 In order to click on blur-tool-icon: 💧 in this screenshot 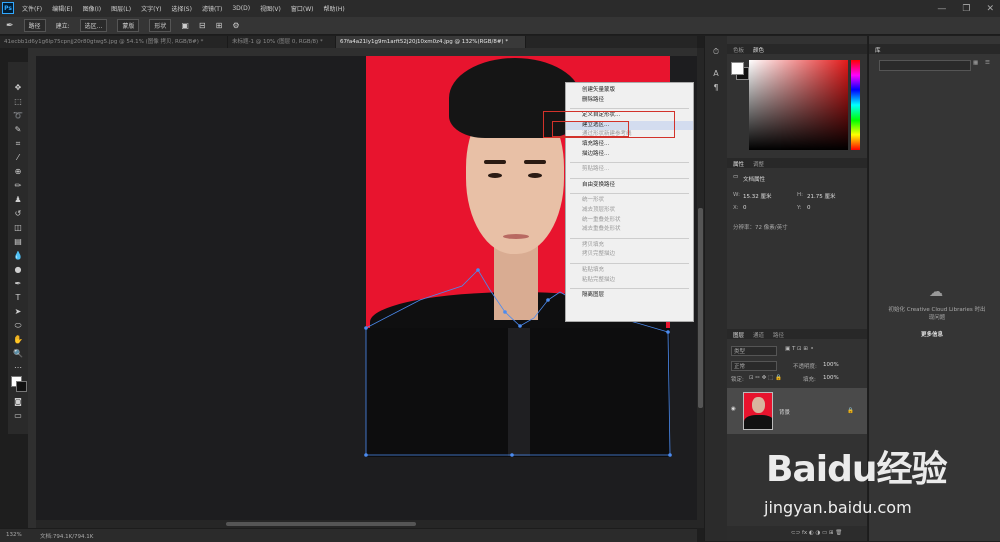, I will do `click(18, 256)`.